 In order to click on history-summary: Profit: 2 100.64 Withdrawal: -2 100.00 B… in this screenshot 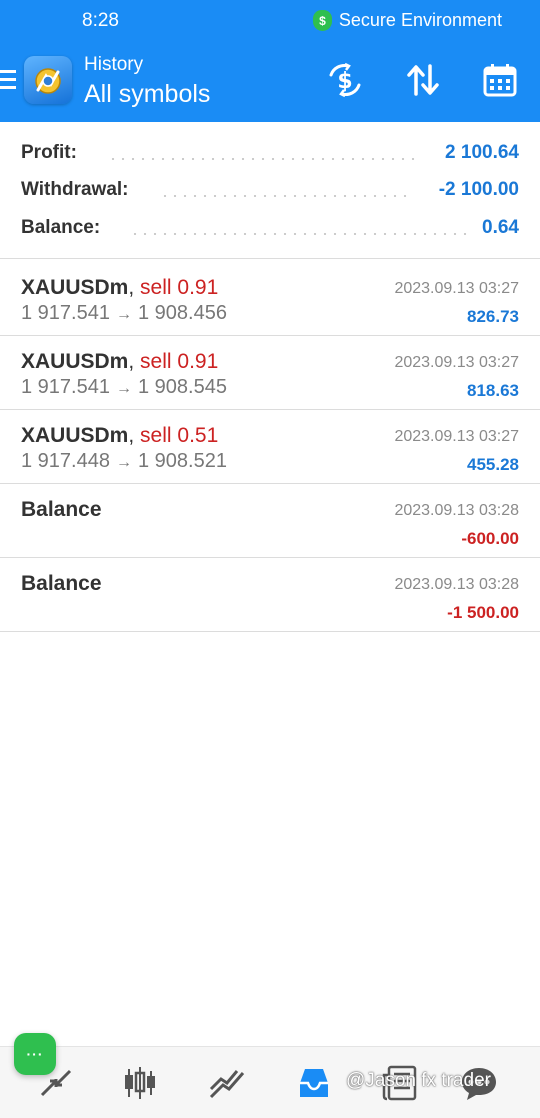, I will do `click(270, 190)`.